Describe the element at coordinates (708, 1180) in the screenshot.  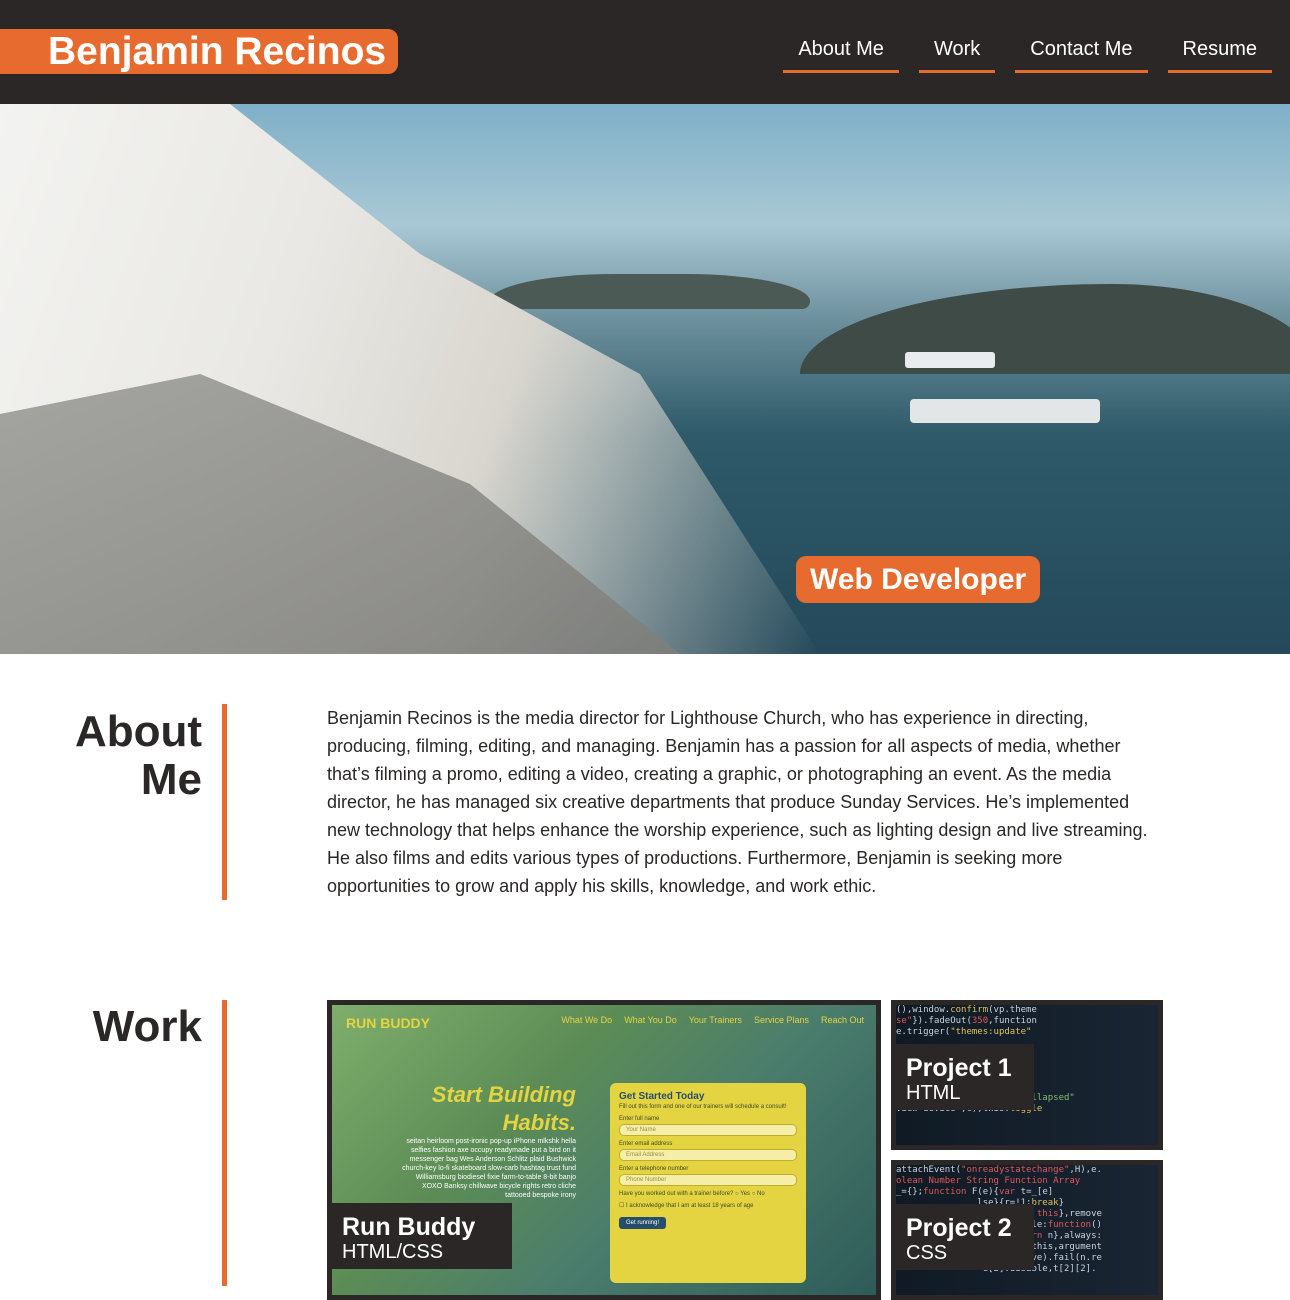
I see `screenshot-field-phone: Phone Number` at that location.